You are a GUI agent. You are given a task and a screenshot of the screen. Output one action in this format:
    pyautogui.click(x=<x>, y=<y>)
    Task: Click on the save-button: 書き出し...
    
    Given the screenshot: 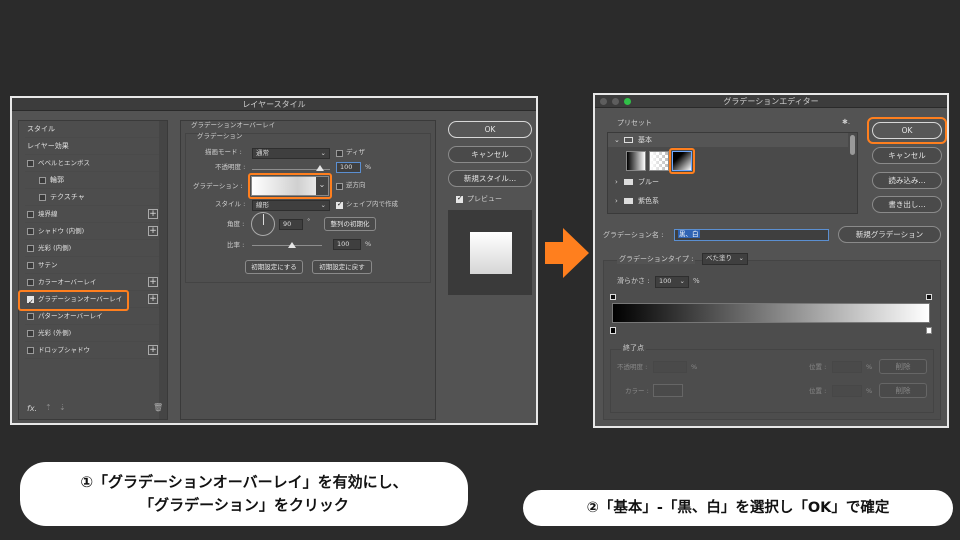 What is the action you would take?
    pyautogui.click(x=907, y=204)
    